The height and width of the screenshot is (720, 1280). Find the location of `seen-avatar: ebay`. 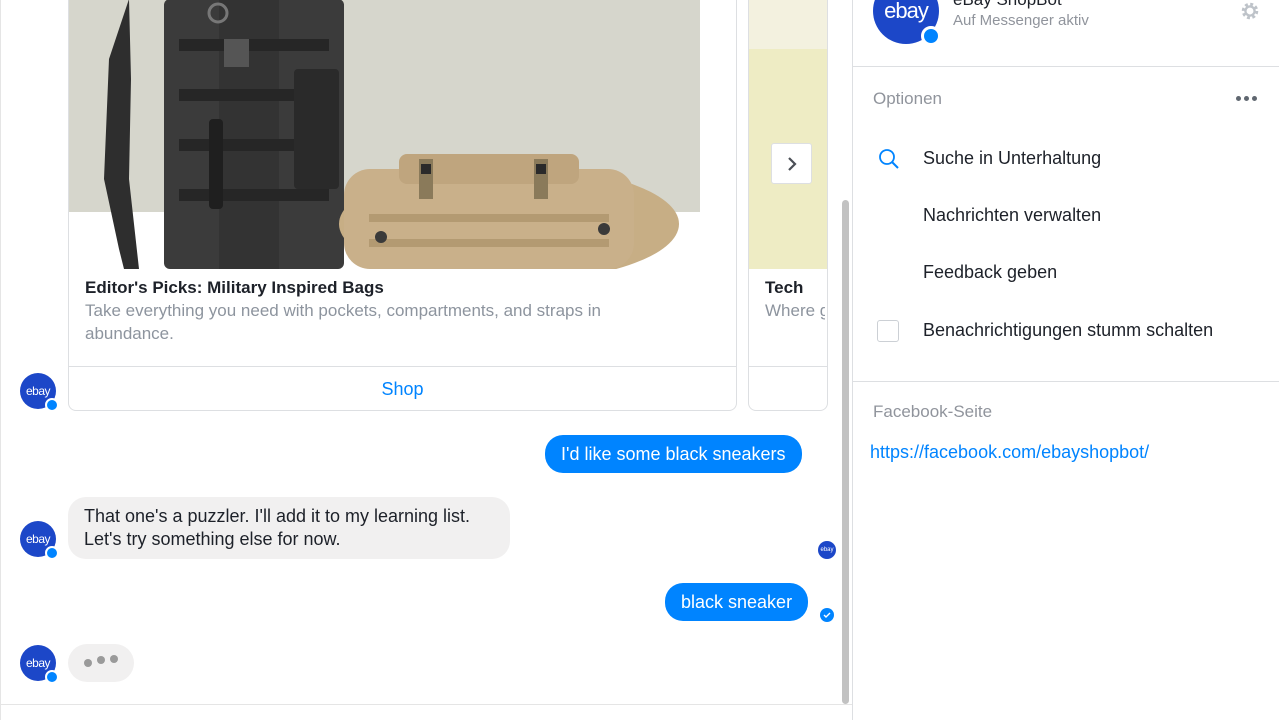

seen-avatar: ebay is located at coordinates (827, 550).